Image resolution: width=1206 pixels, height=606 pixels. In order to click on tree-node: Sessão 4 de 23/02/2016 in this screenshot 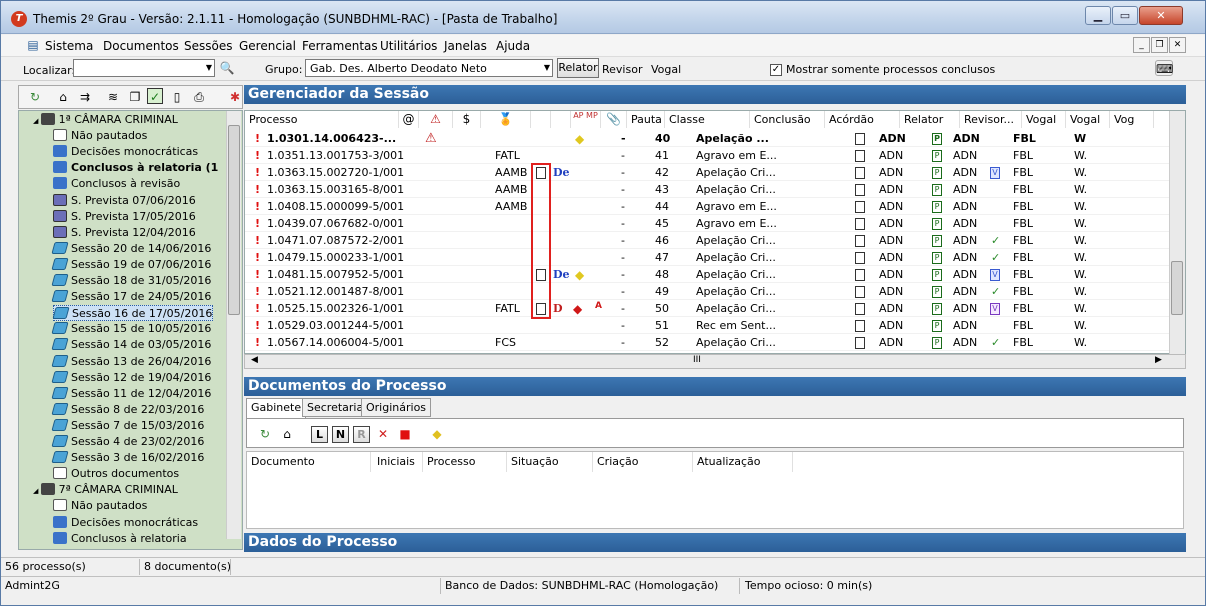, I will do `click(127, 442)`.